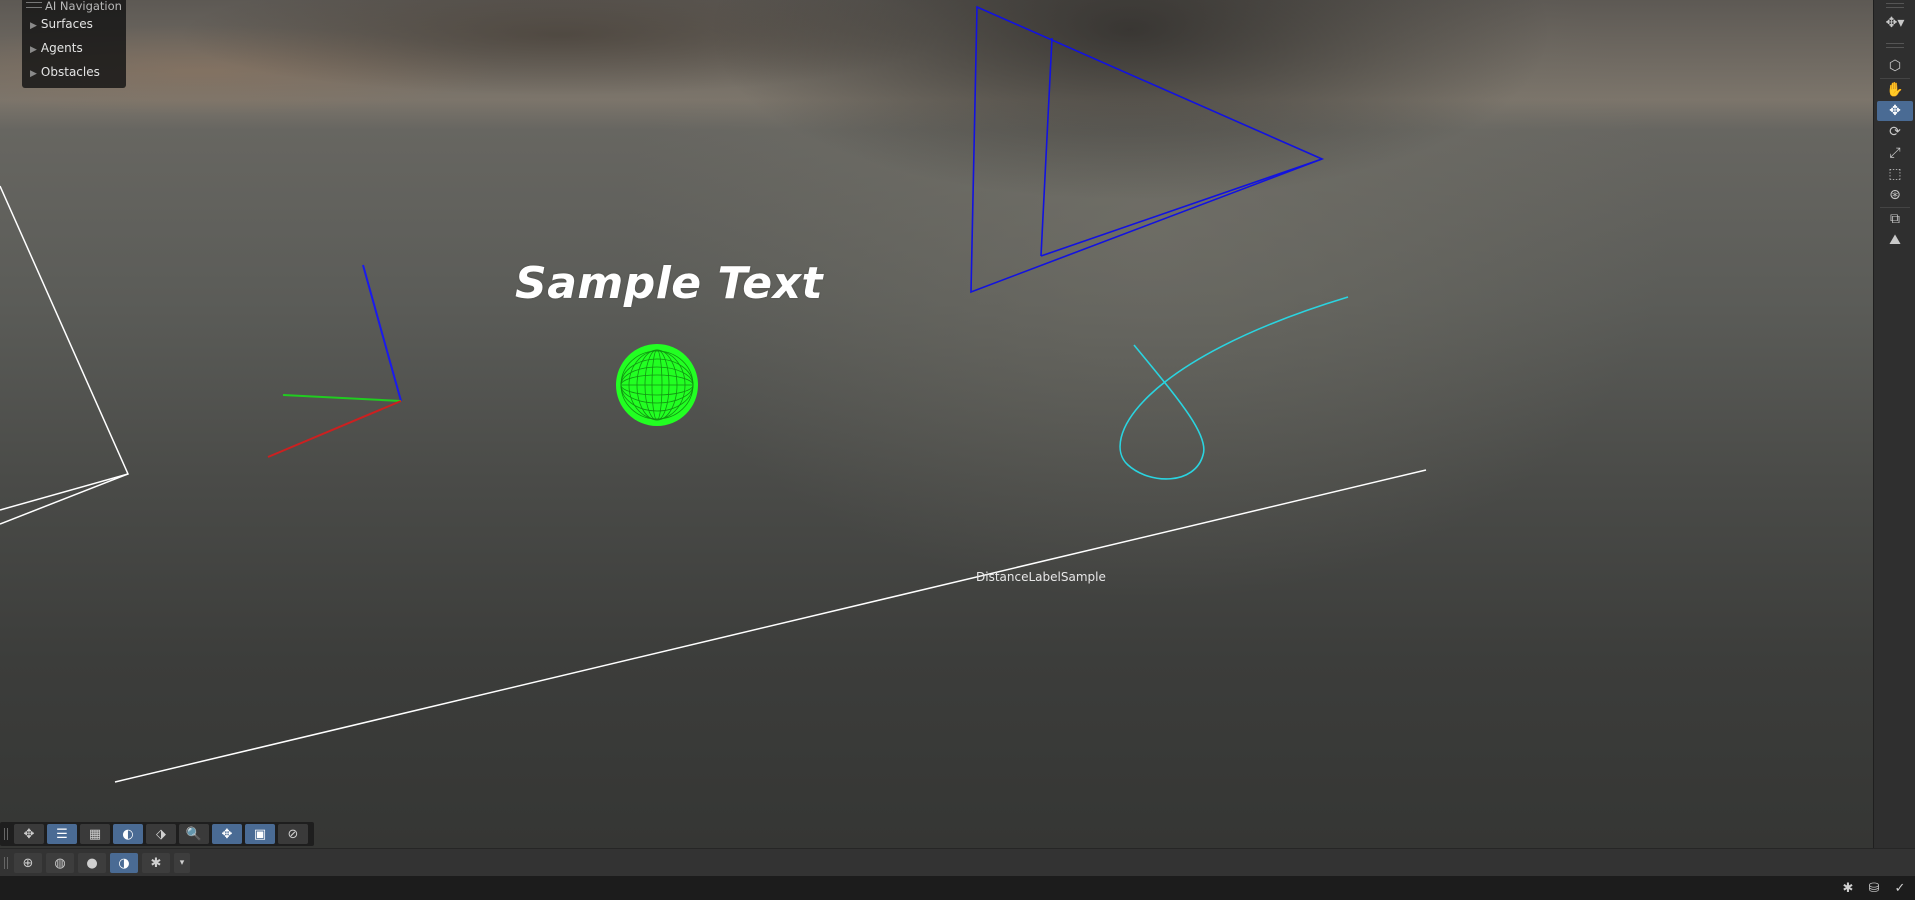  Describe the element at coordinates (957, 888) in the screenshot. I see `status-bar: ✱ ⛁ ✓` at that location.